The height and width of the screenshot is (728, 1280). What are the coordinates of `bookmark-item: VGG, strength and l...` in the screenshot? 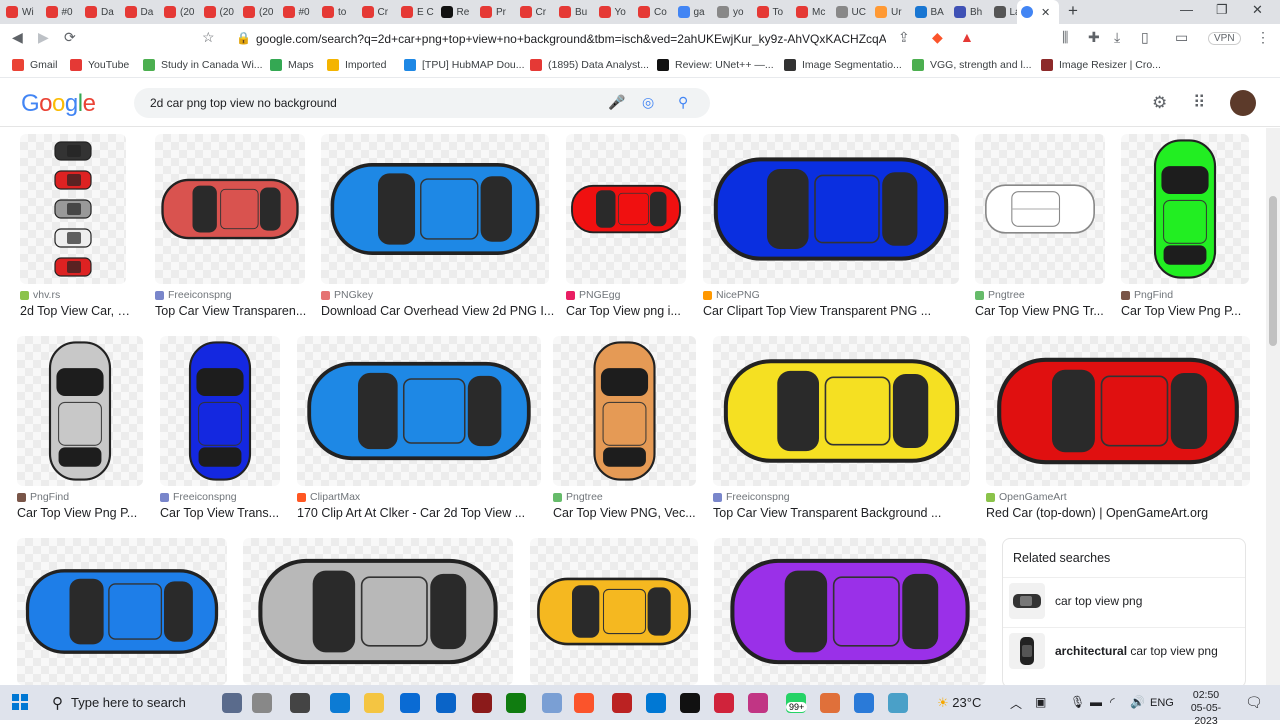 It's located at (972, 65).